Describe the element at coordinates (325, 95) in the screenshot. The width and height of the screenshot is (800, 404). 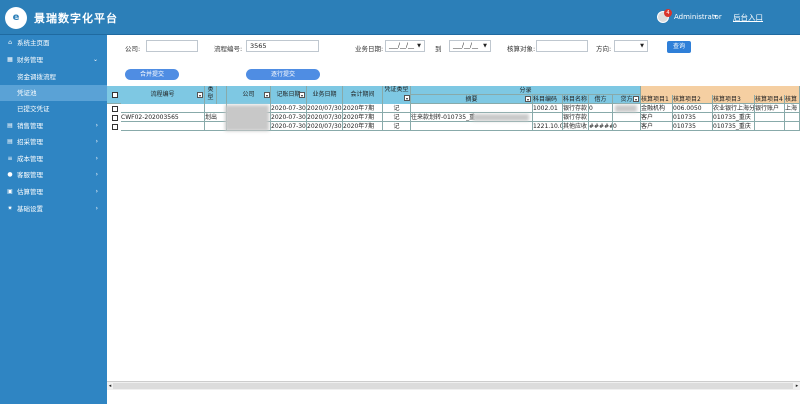
I see `col-biz-date: 业务日期` at that location.